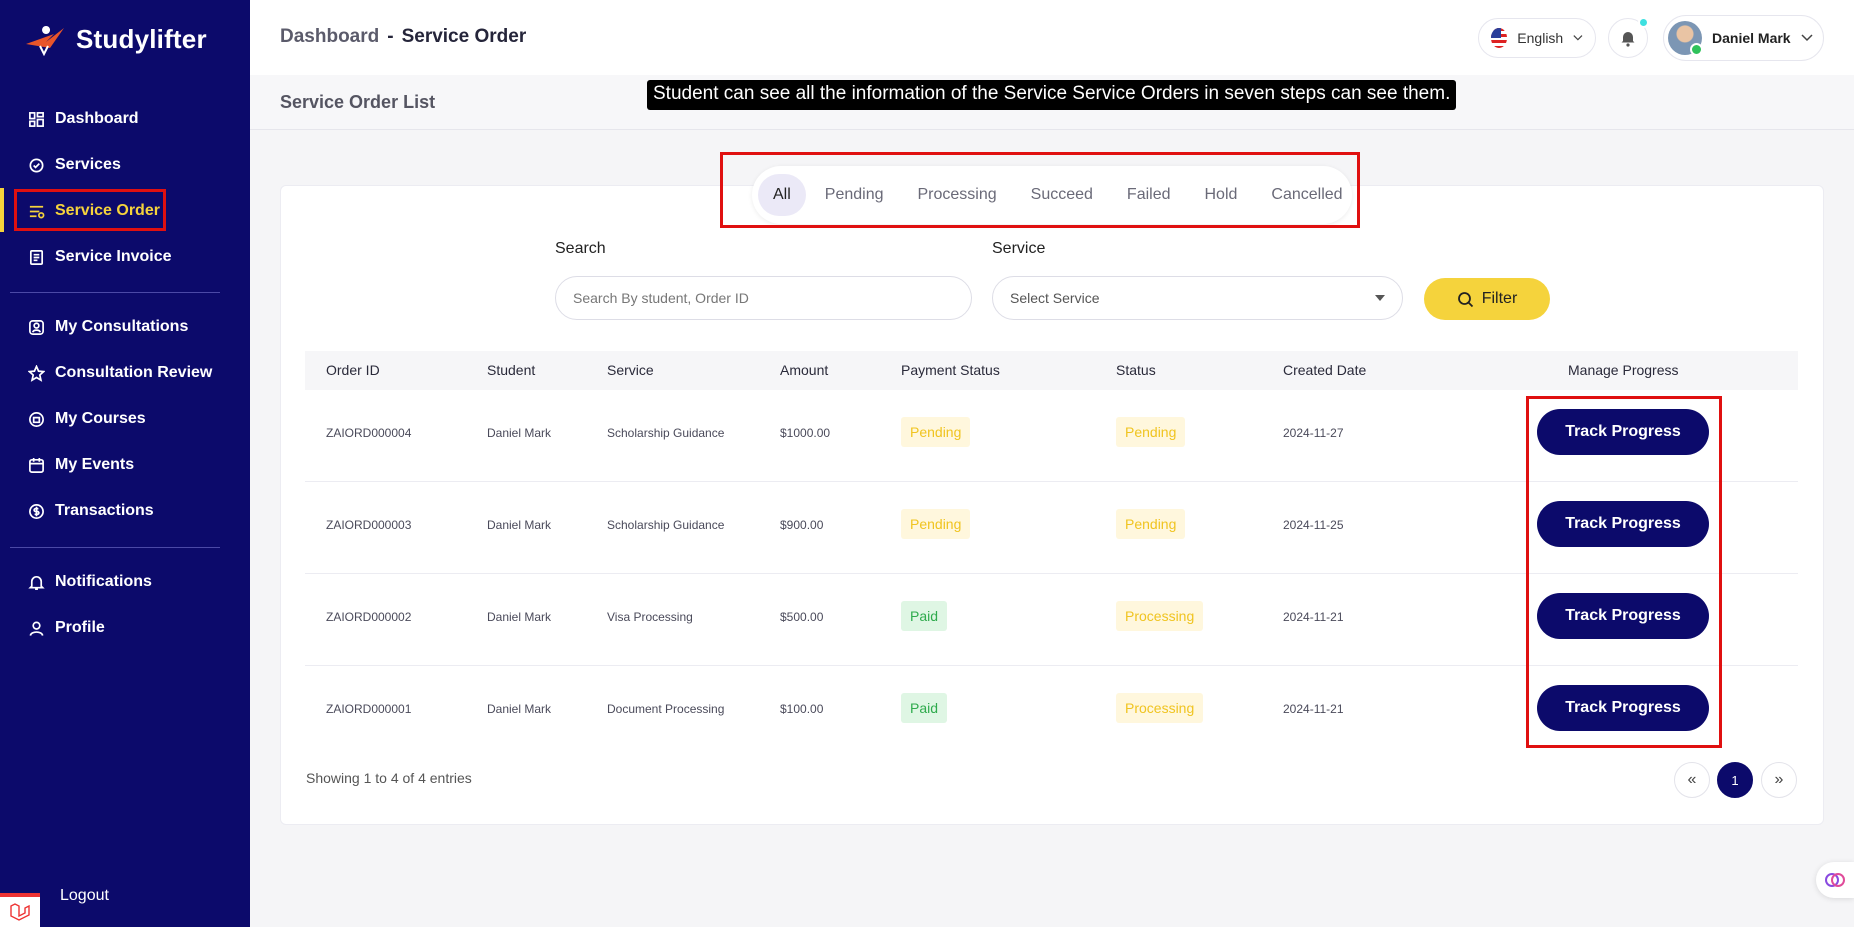 Image resolution: width=1854 pixels, height=927 pixels. I want to click on sidebar-item-service-invoice: Service Invoice, so click(100, 257).